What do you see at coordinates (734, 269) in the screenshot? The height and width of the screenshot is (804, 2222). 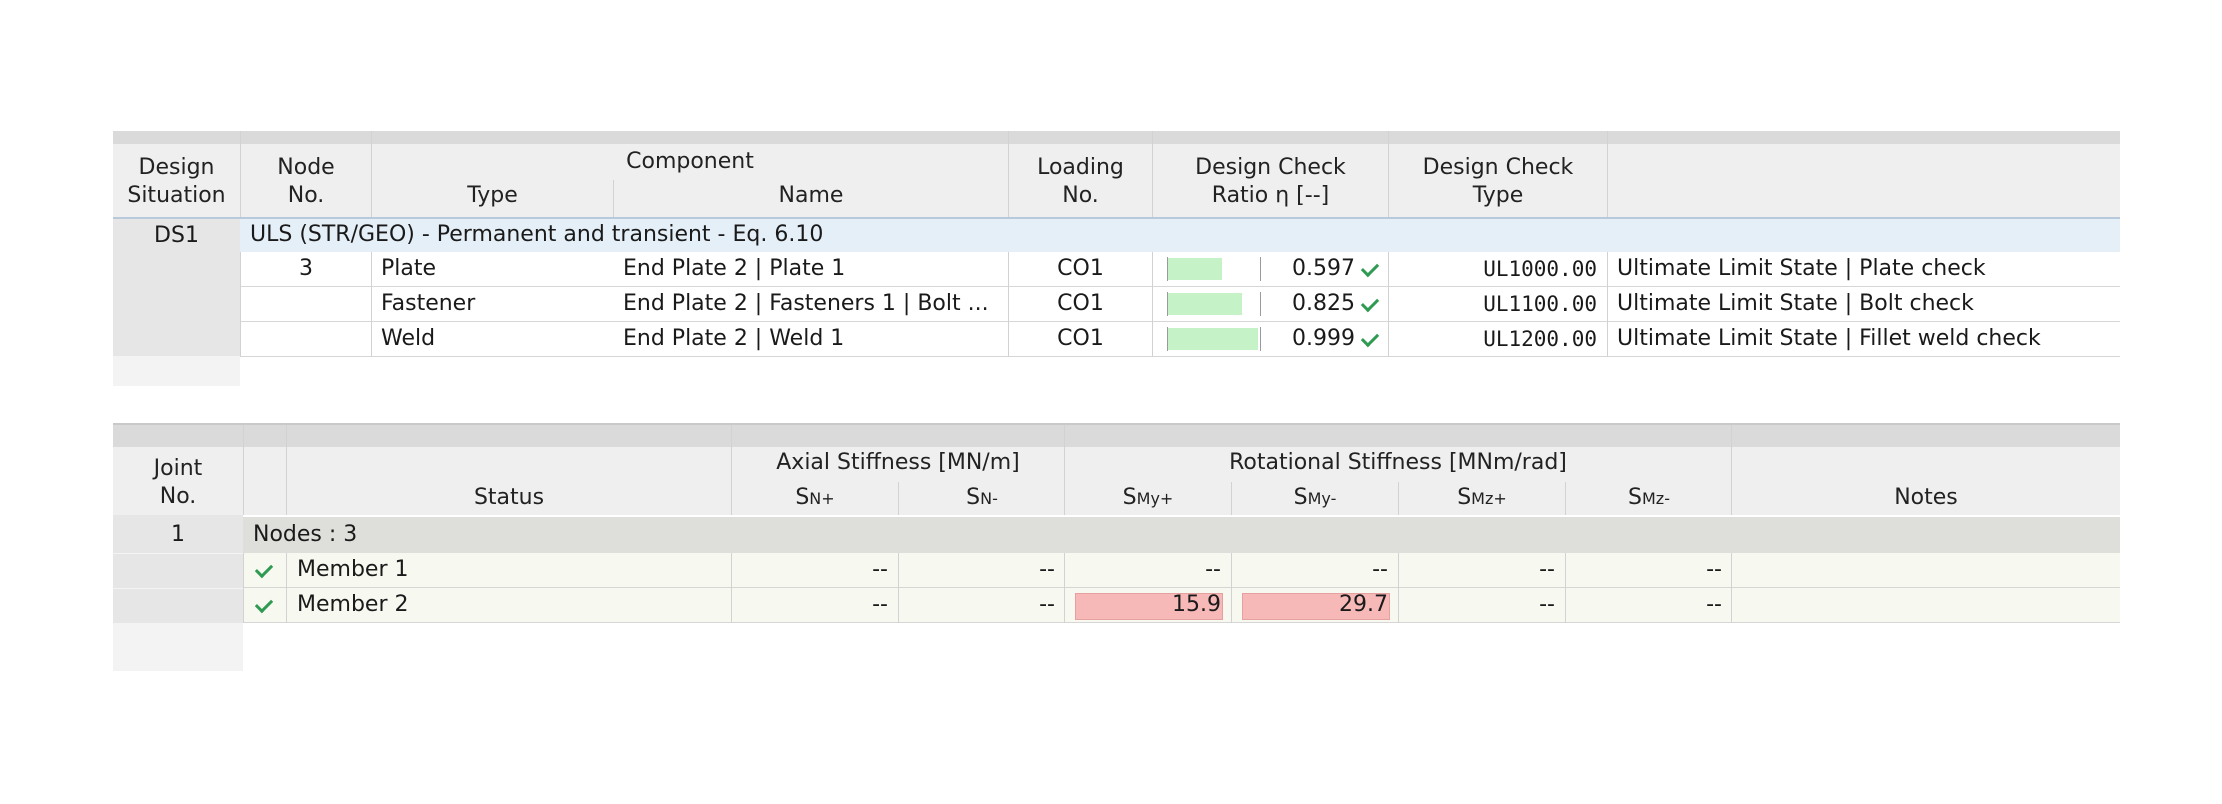 I see `name-cell: End Plate 2 | Plate 1` at bounding box center [734, 269].